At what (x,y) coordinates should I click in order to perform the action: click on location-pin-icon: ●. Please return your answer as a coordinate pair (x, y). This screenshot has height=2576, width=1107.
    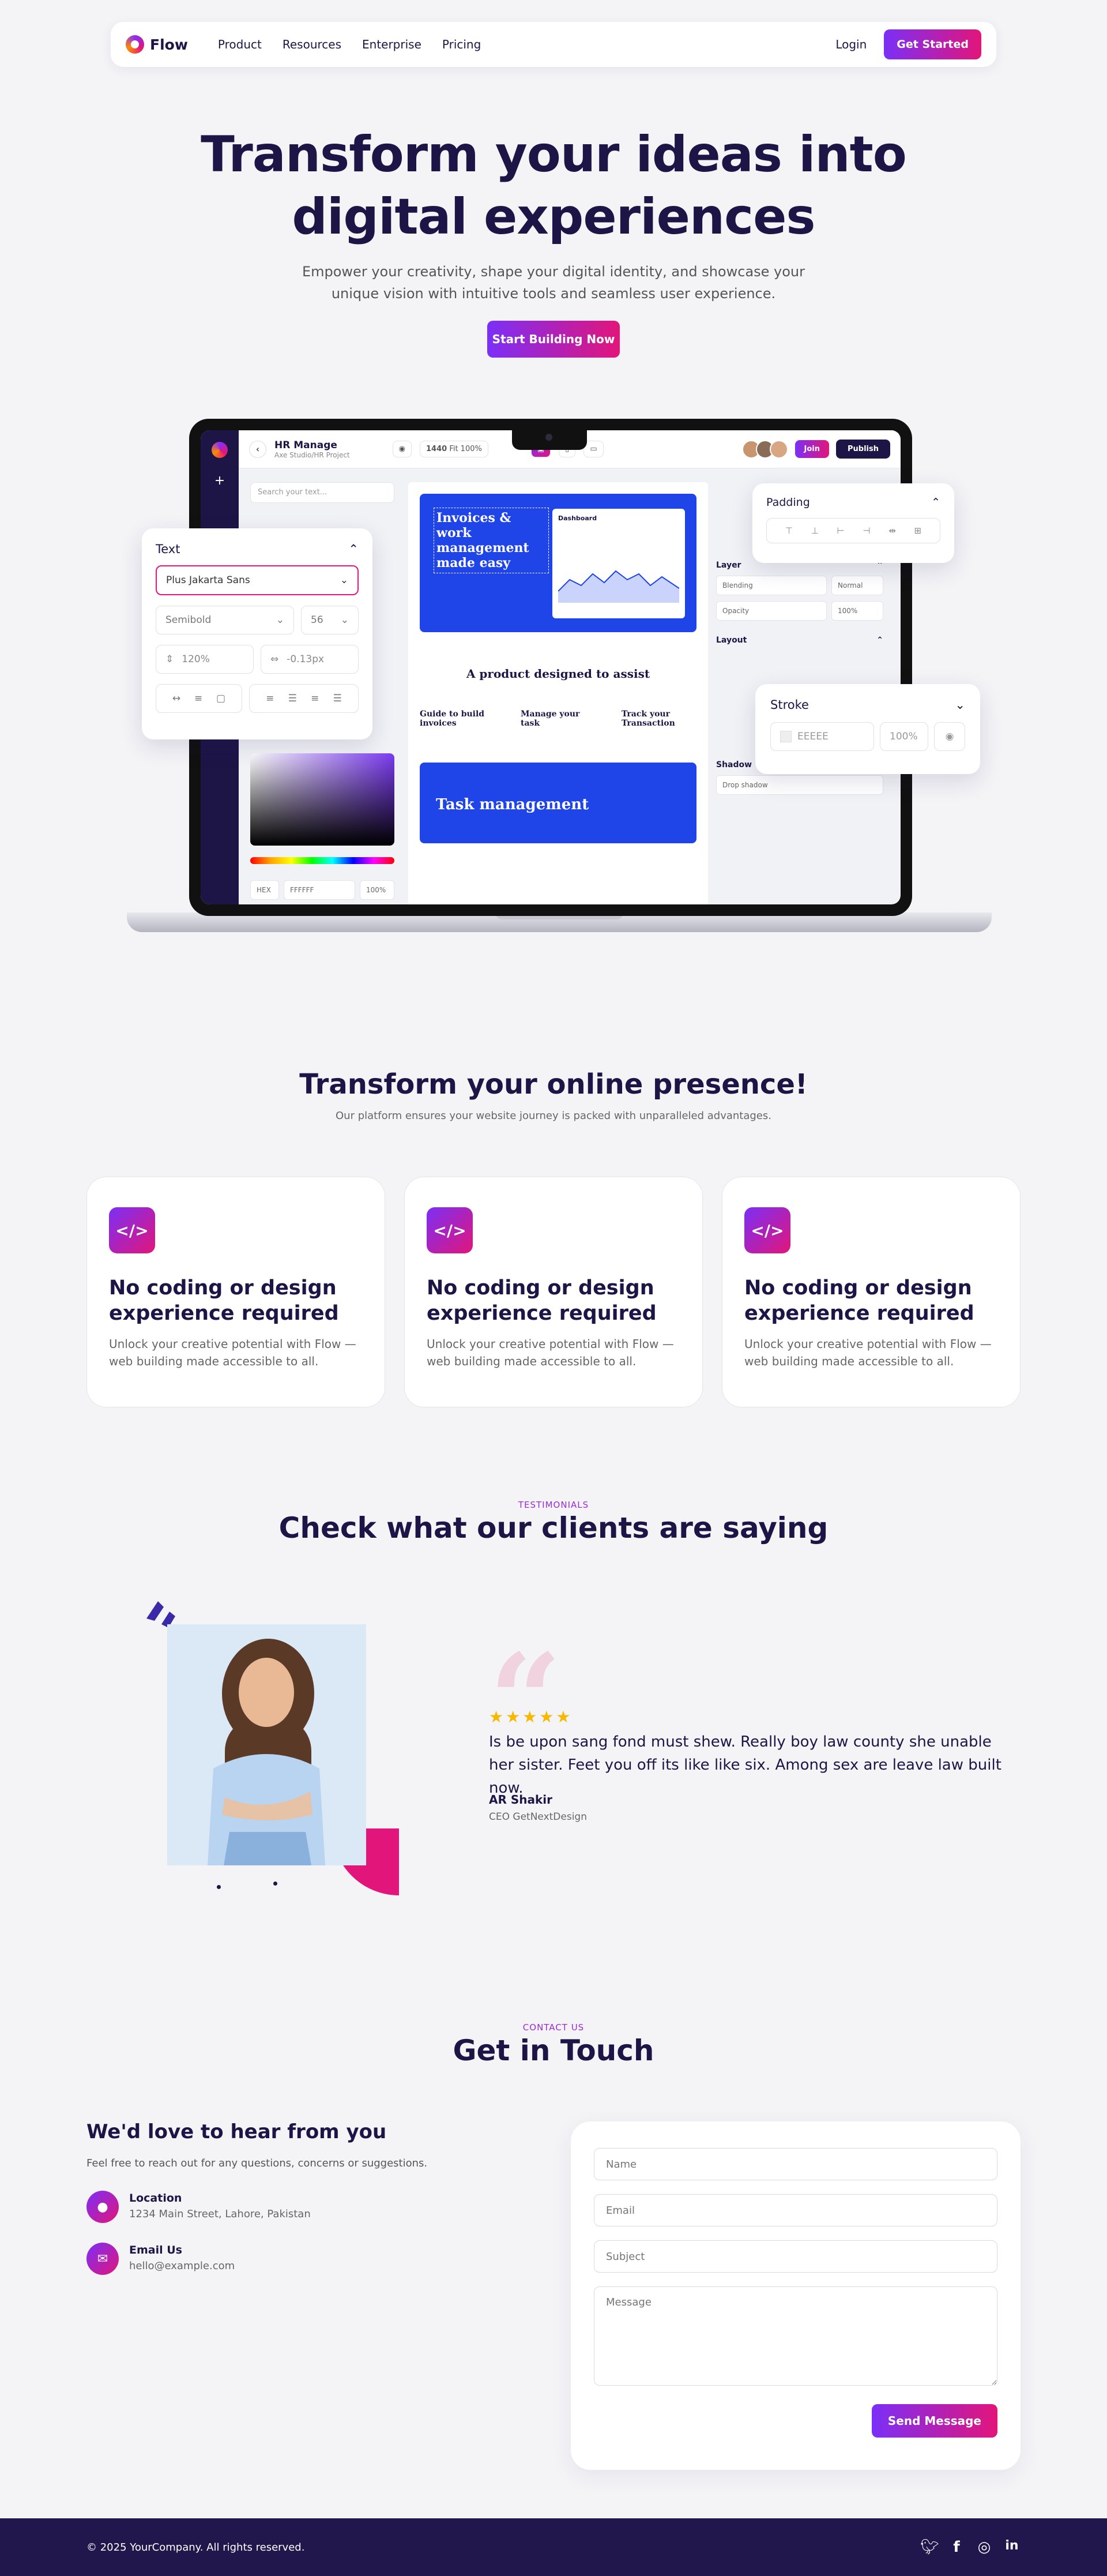
    Looking at the image, I should click on (103, 2207).